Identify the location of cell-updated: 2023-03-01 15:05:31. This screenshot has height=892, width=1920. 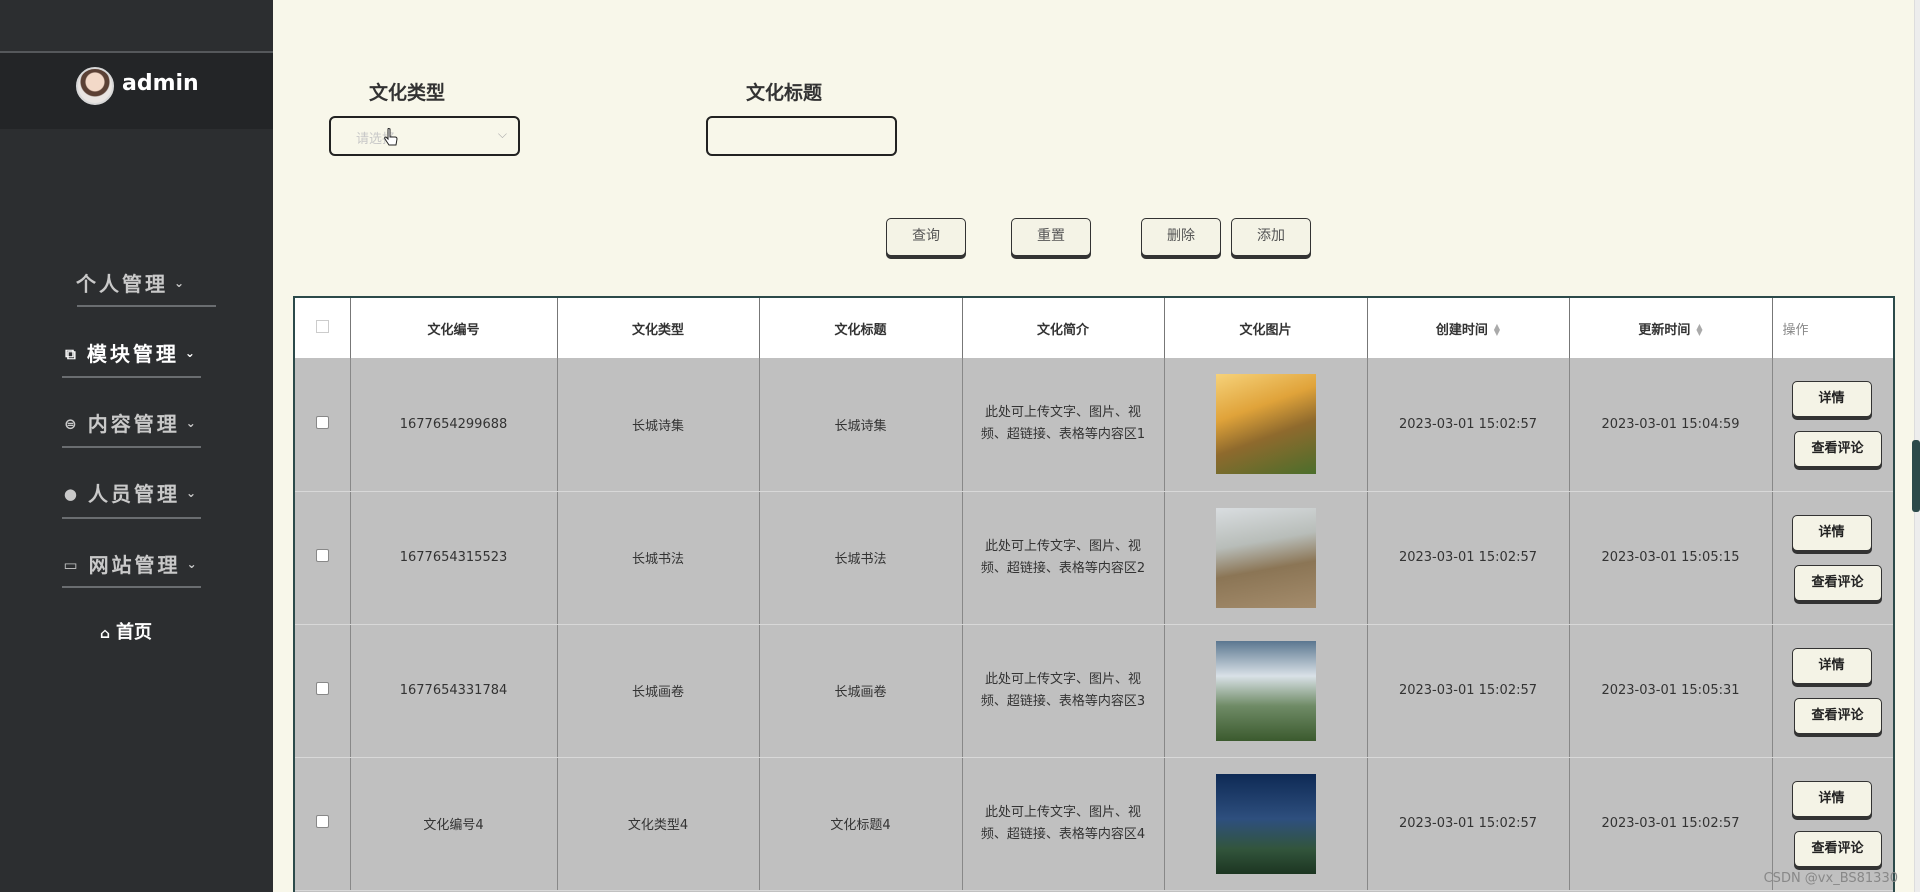
(1671, 691).